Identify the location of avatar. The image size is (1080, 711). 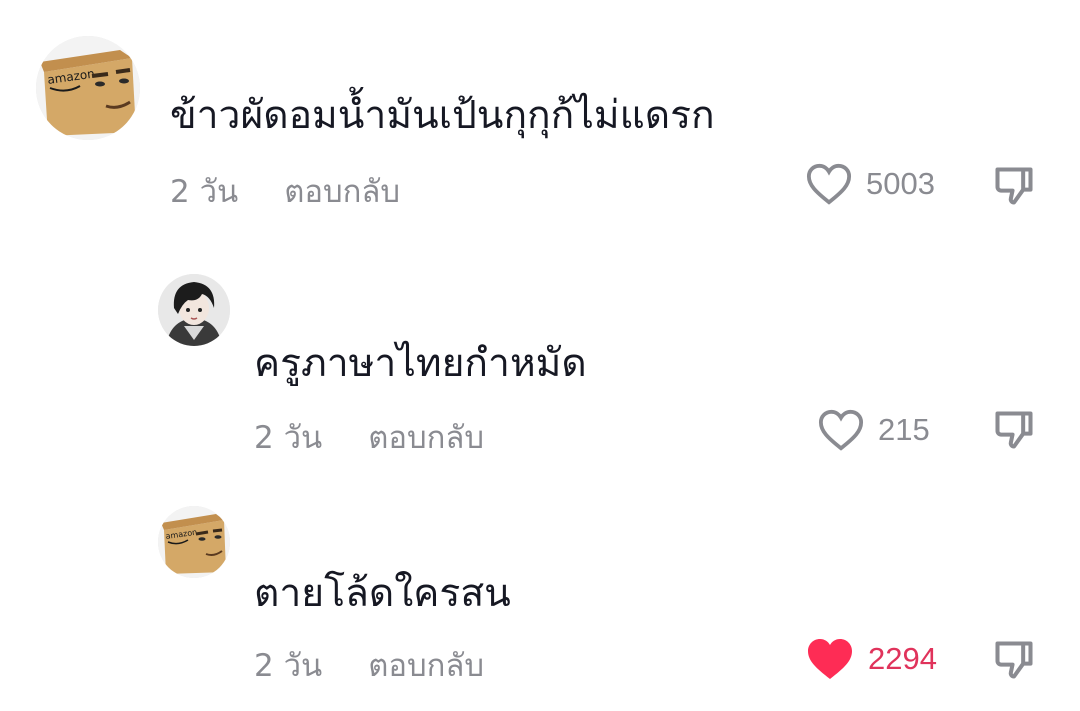
(194, 310).